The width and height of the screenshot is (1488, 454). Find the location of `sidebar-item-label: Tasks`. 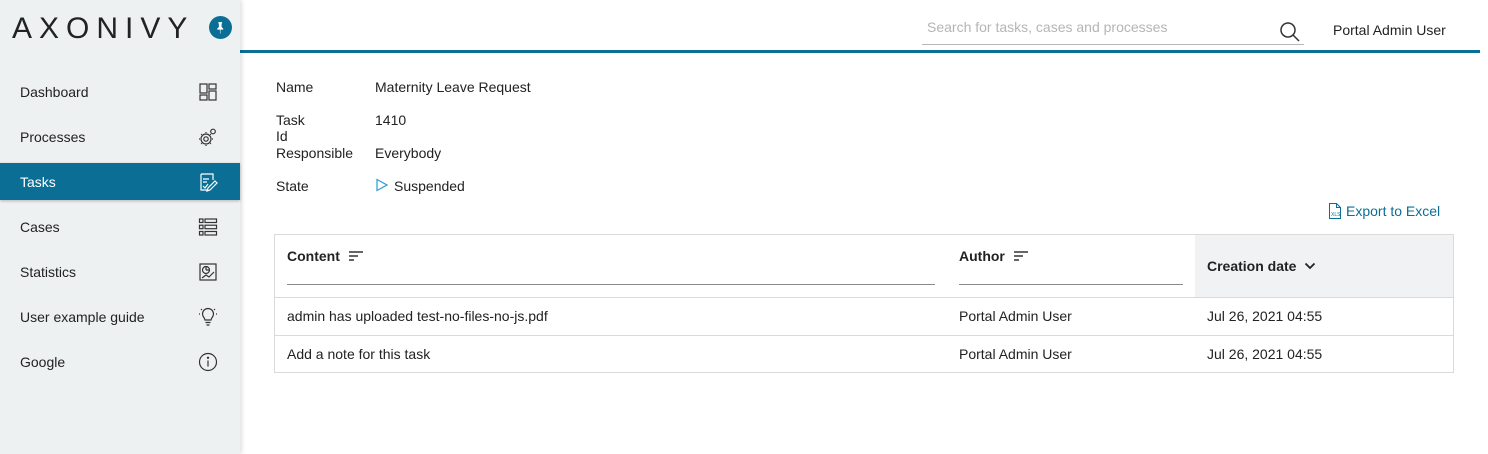

sidebar-item-label: Tasks is located at coordinates (38, 181).